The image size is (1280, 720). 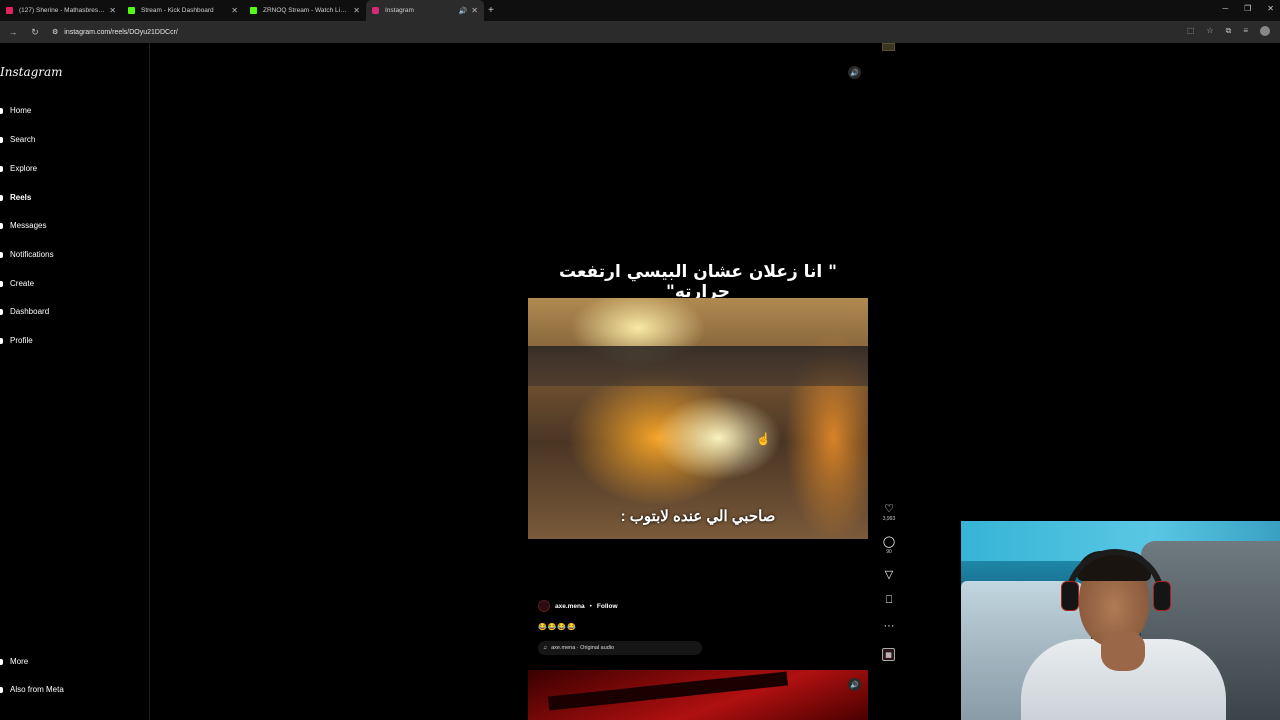 I want to click on sidebar-item-label: Dashboard, so click(x=30, y=311).